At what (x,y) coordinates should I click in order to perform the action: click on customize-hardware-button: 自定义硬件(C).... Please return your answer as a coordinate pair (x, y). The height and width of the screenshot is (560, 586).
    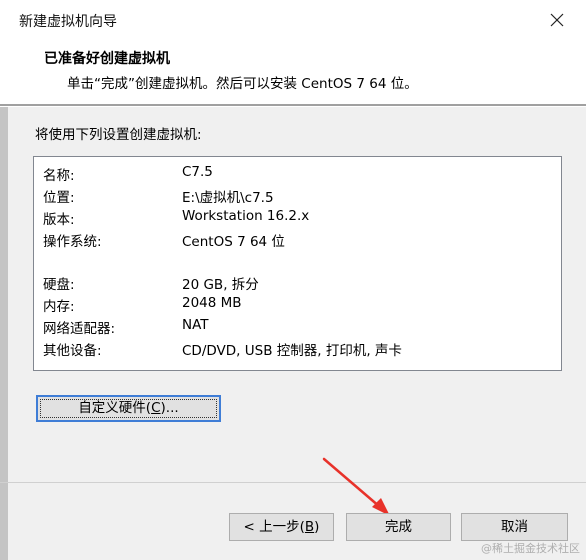
    Looking at the image, I should click on (128, 408).